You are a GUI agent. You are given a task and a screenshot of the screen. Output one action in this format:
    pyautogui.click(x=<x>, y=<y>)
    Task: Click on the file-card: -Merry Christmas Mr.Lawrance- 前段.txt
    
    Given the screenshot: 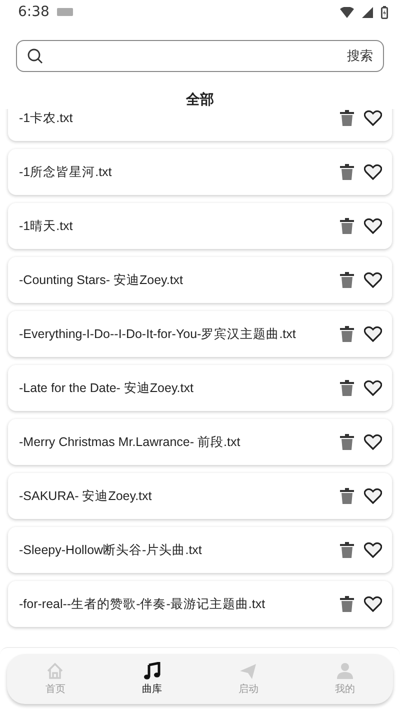 What is the action you would take?
    pyautogui.click(x=200, y=442)
    